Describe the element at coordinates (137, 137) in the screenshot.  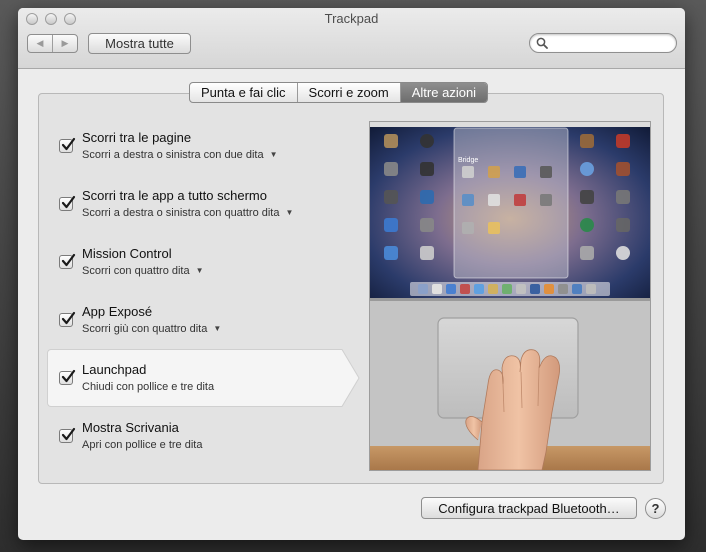
I see `gesture-title: Scorri tra le pagine` at that location.